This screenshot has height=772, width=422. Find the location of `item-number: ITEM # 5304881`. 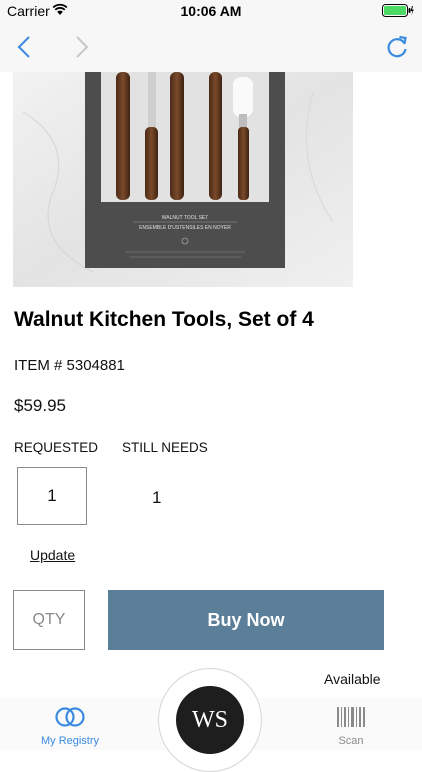

item-number: ITEM # 5304881 is located at coordinates (69, 365).